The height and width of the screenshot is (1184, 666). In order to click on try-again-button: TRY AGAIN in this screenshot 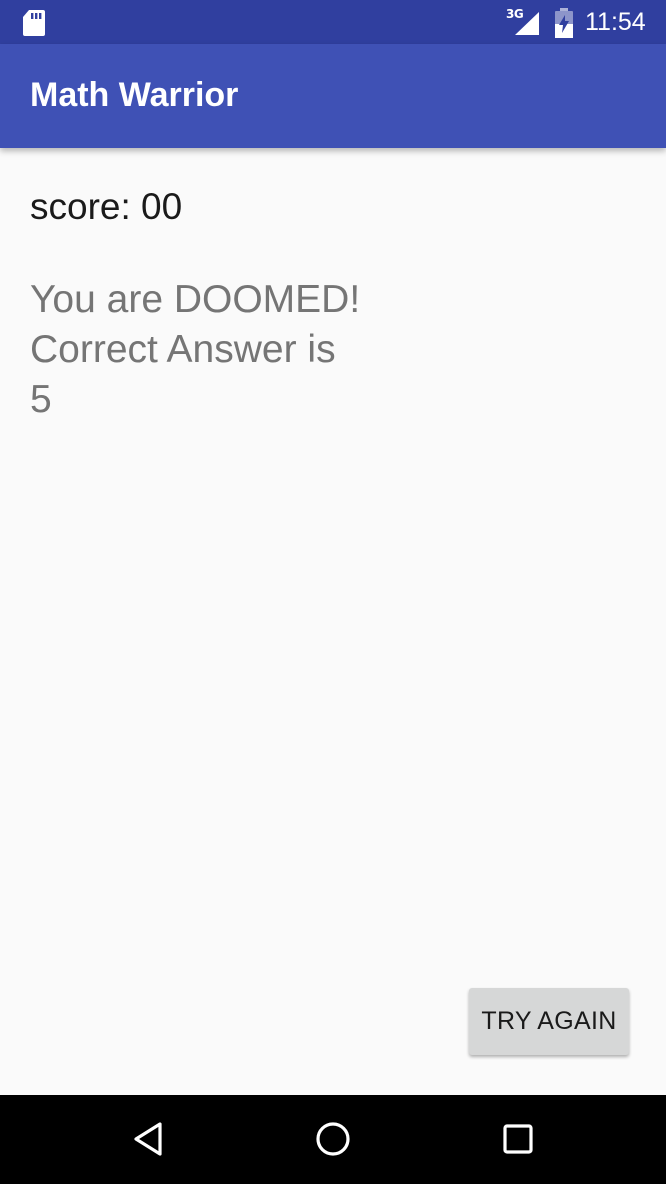, I will do `click(549, 1021)`.